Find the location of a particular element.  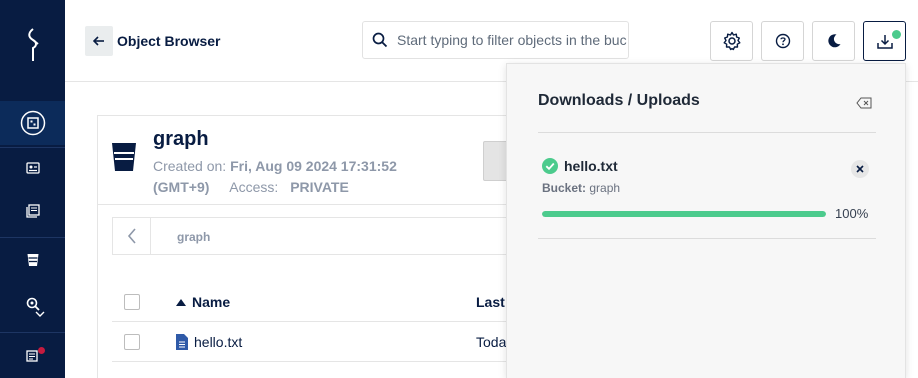

access-keys-icon is located at coordinates (32, 168).